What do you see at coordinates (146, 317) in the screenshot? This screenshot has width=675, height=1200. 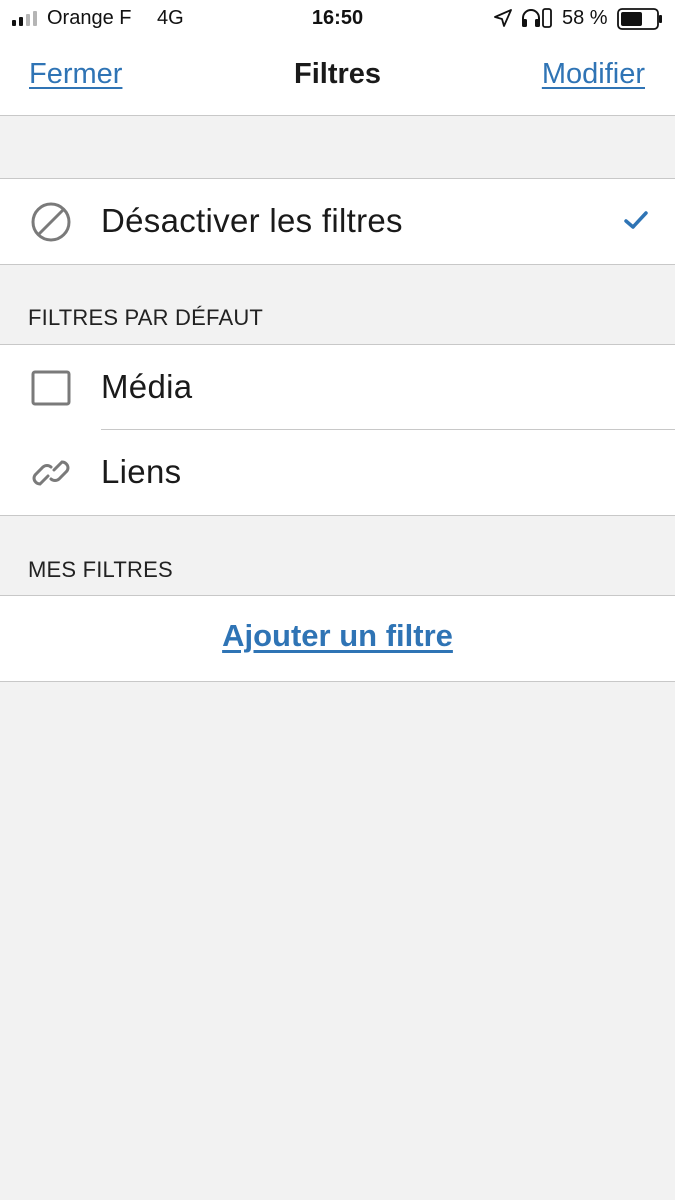 I see `default-filters-header: FILTRES PAR DÉFAUT` at bounding box center [146, 317].